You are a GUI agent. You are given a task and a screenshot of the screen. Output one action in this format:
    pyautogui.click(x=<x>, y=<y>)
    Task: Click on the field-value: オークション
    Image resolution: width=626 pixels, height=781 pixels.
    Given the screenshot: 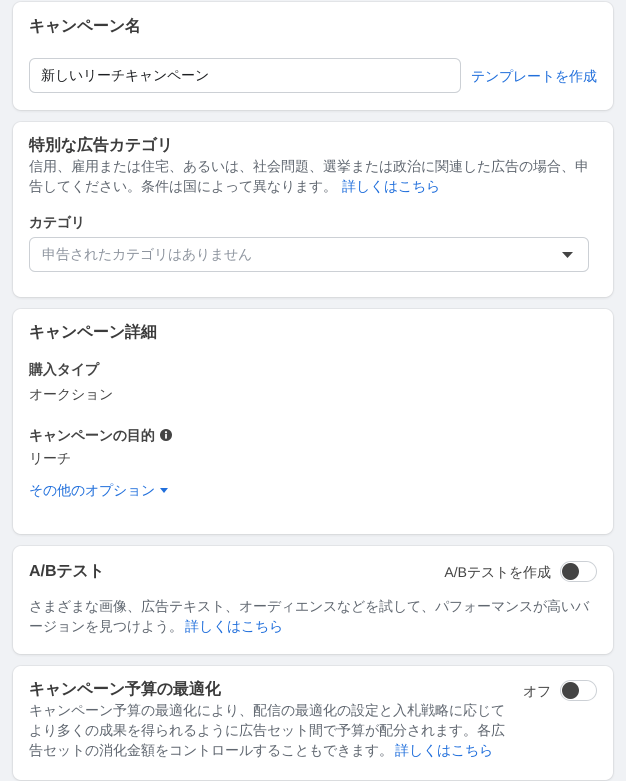 What is the action you would take?
    pyautogui.click(x=71, y=394)
    